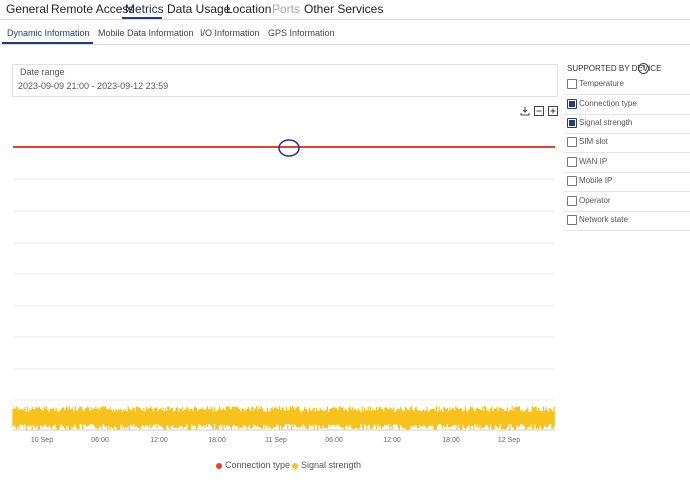 The width and height of the screenshot is (690, 482). Describe the element at coordinates (276, 440) in the screenshot. I see `x-tick-label: 11 Sep` at that location.